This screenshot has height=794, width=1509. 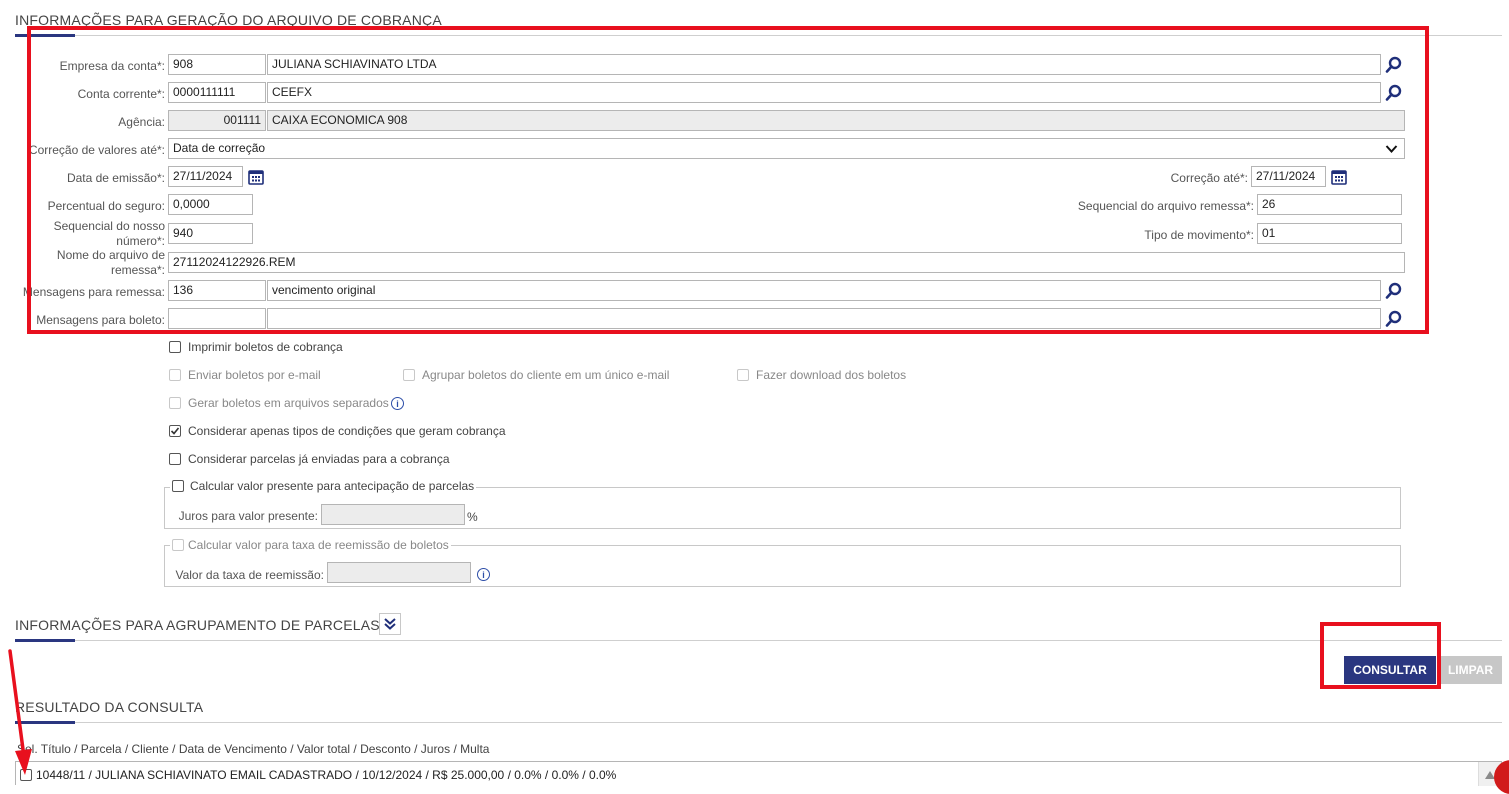 I want to click on agencia-code-field: 001111, so click(x=217, y=120).